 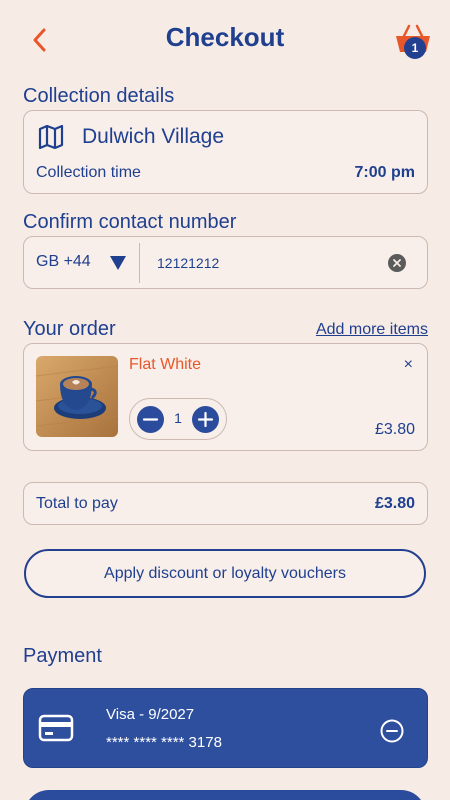 I want to click on apply-discount-button: Apply discount or loyalty vouchers, so click(x=225, y=573).